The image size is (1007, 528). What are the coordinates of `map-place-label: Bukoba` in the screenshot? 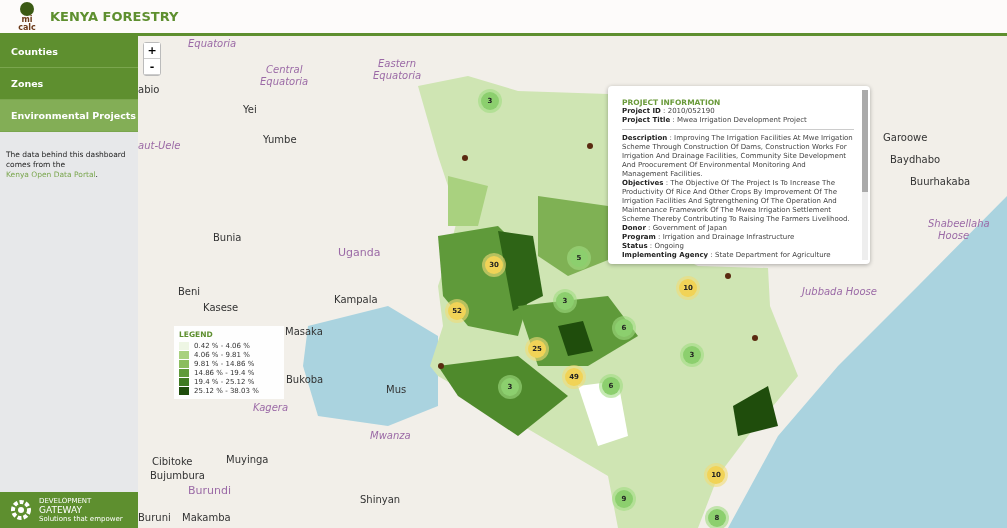 It's located at (305, 379).